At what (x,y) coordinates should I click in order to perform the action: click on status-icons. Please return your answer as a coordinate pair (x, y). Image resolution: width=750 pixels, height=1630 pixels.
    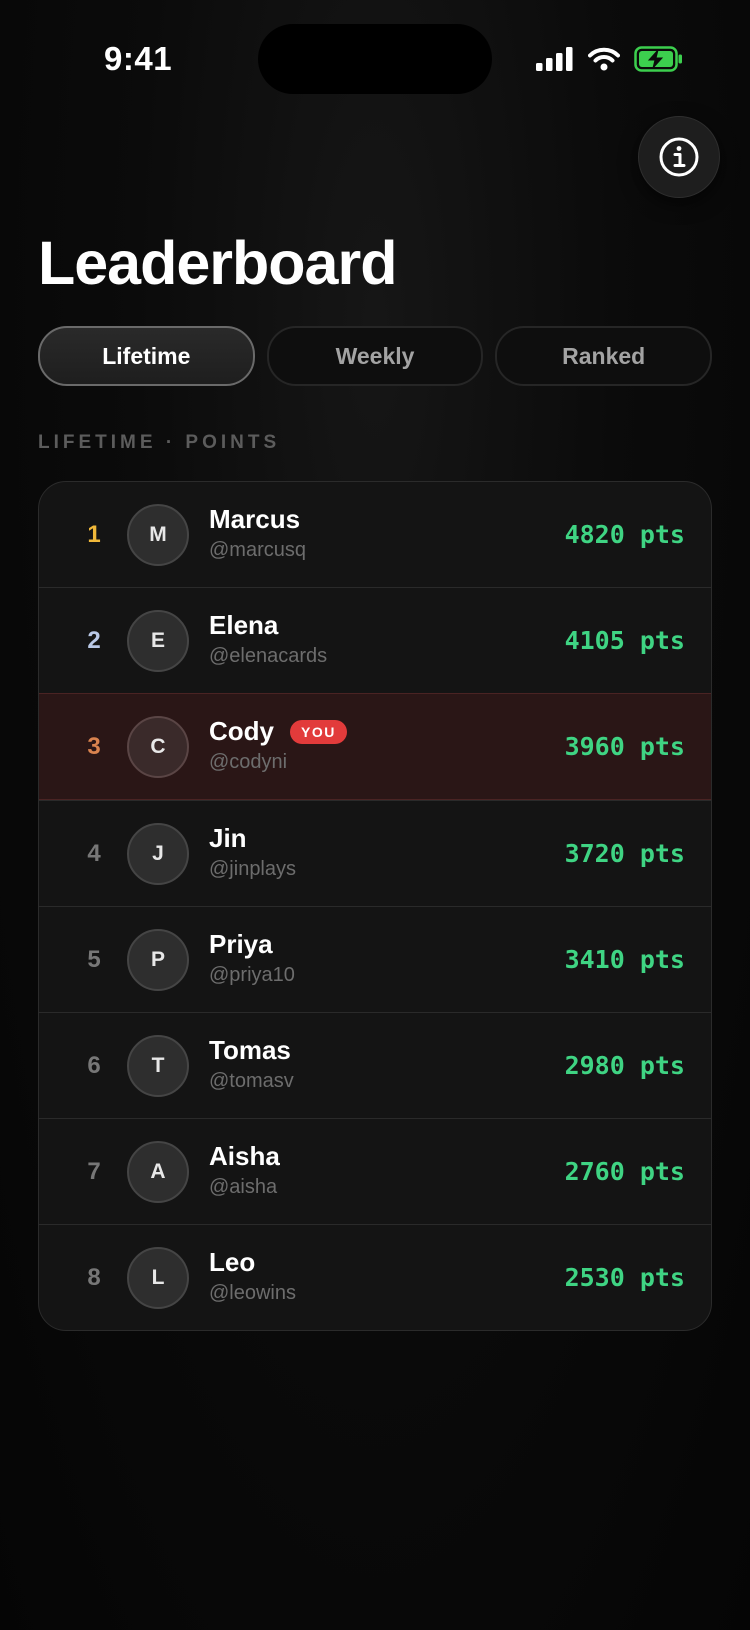
    Looking at the image, I should click on (610, 59).